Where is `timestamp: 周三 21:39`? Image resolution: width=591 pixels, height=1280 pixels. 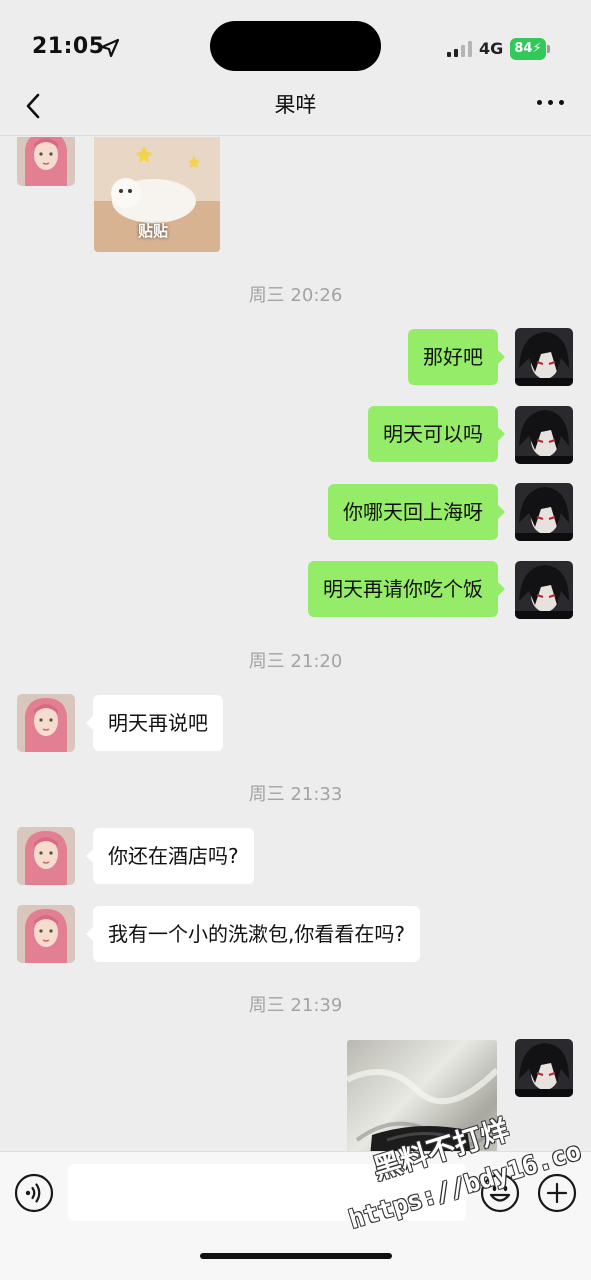
timestamp: 周三 21:39 is located at coordinates (295, 1005).